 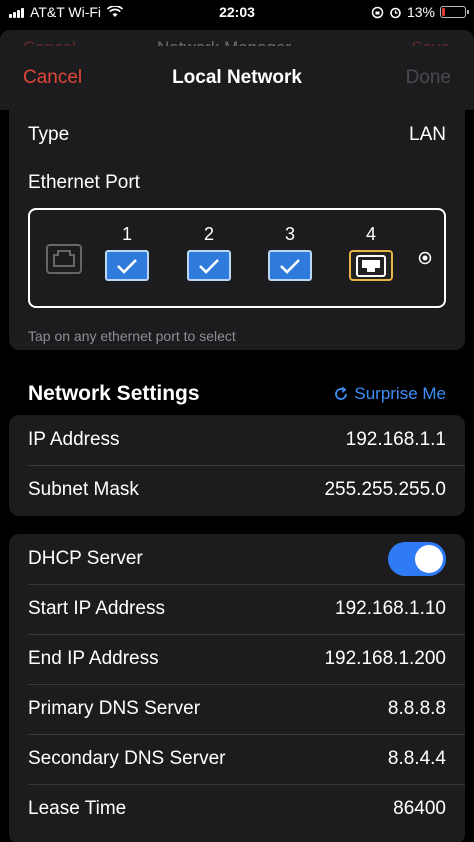 I want to click on port-4-button, so click(x=371, y=265).